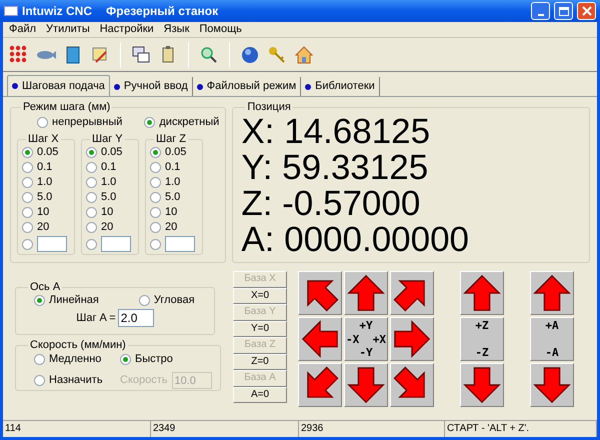 This screenshot has width=600, height=440. I want to click on position-readout: X: 14.68125, so click(336, 132).